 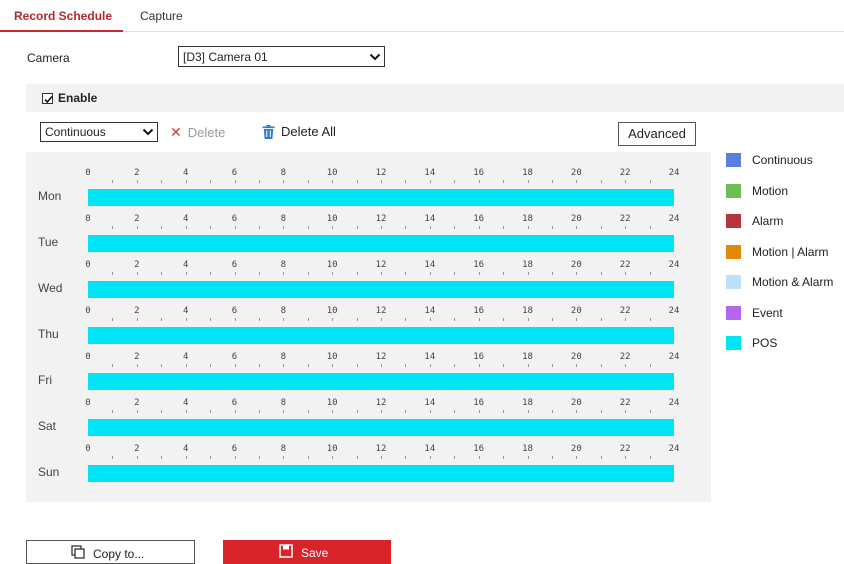 What do you see at coordinates (88, 173) in the screenshot?
I see `hour-tick-label: 0` at bounding box center [88, 173].